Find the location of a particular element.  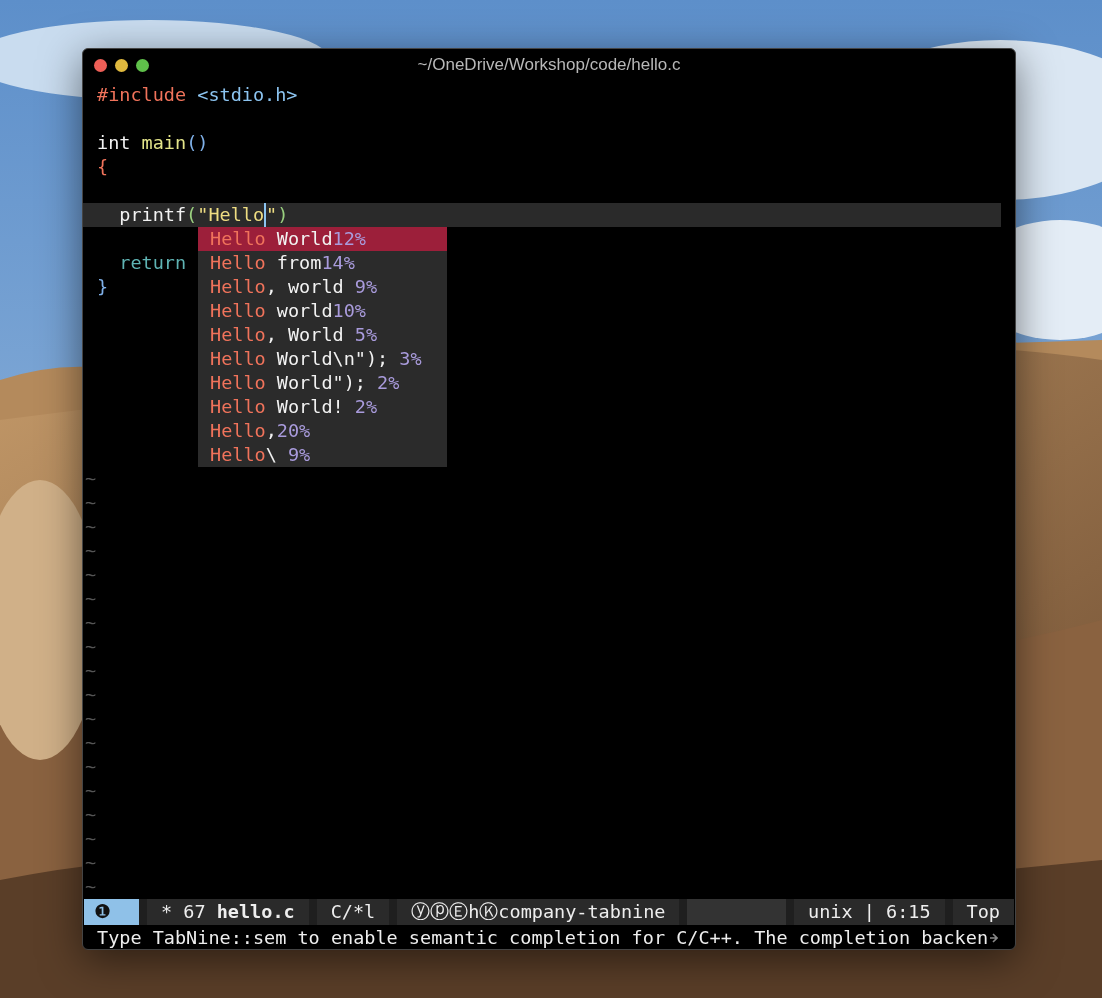

code-token: } is located at coordinates (103, 287).